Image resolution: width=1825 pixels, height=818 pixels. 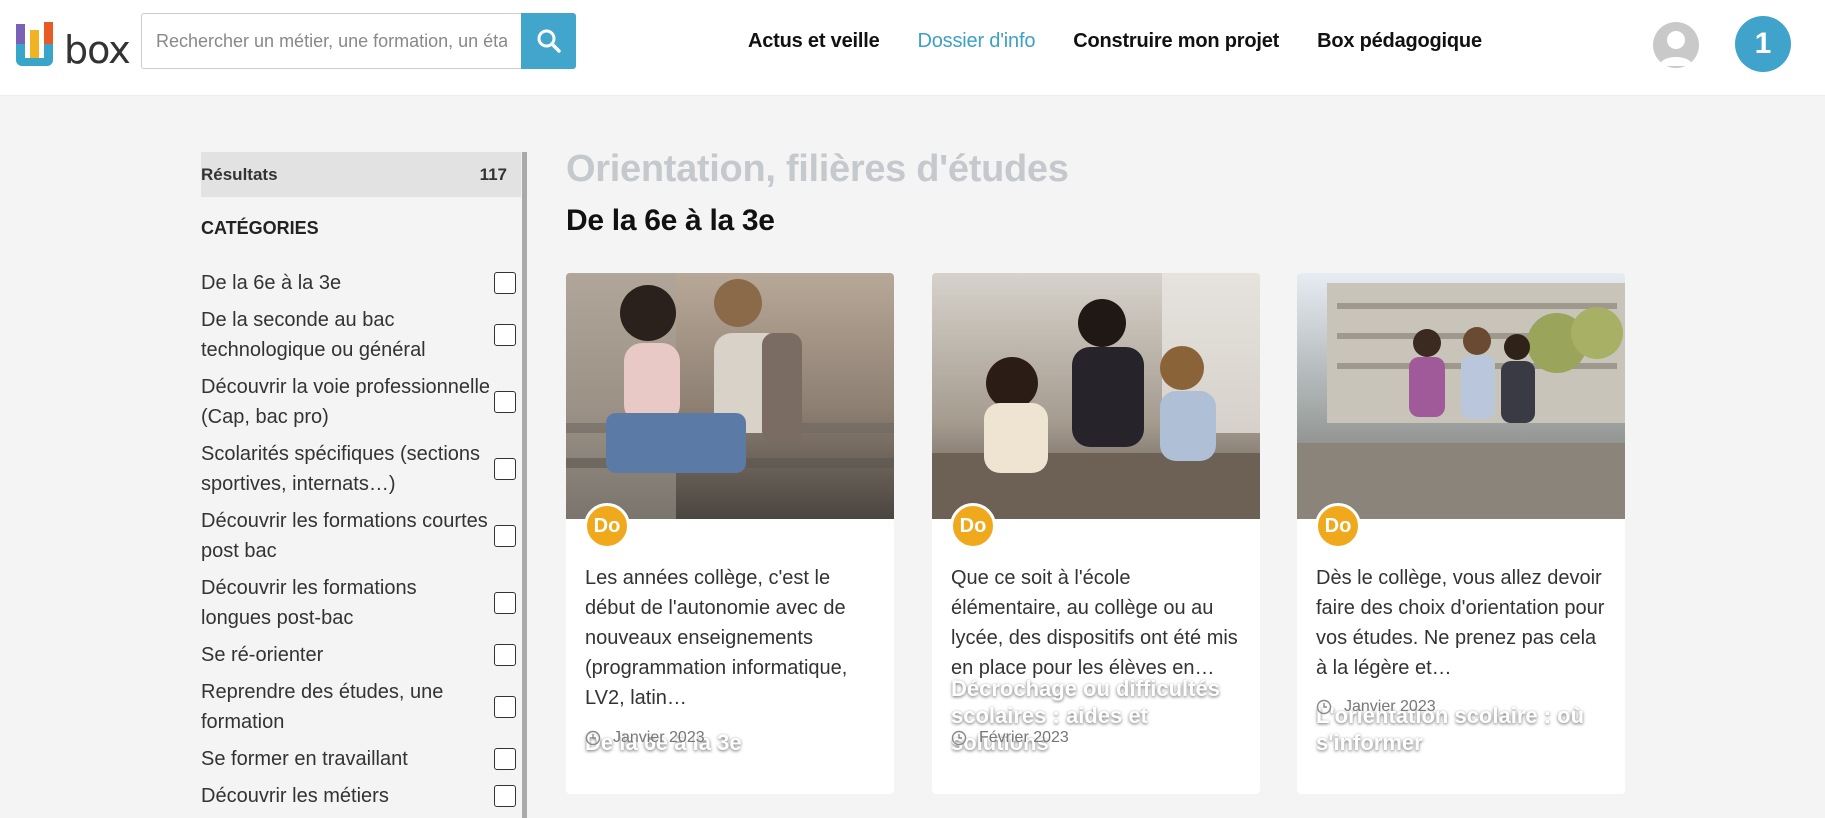 I want to click on site-logo: box, so click(x=73, y=47).